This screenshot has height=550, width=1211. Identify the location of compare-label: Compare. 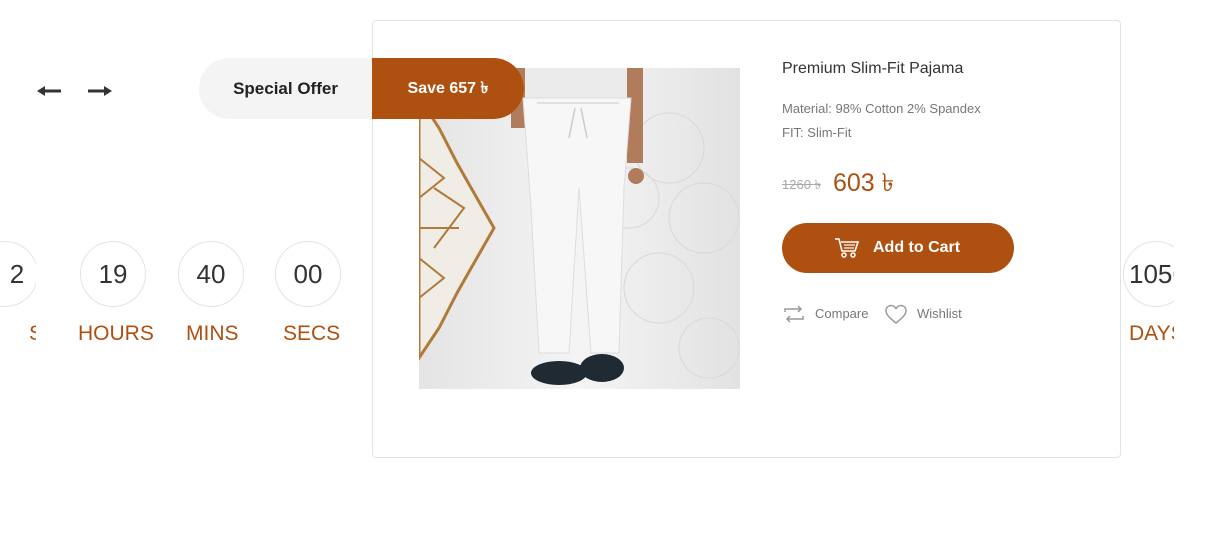
(842, 313).